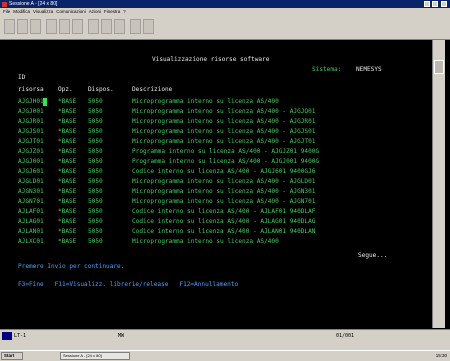  I want to click on title-bar: Sessione A - [24 x 80], so click(225, 4).